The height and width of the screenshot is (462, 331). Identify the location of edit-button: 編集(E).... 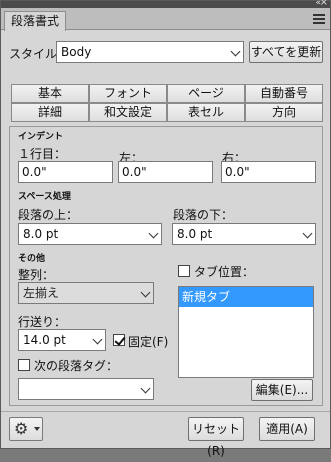
(282, 390).